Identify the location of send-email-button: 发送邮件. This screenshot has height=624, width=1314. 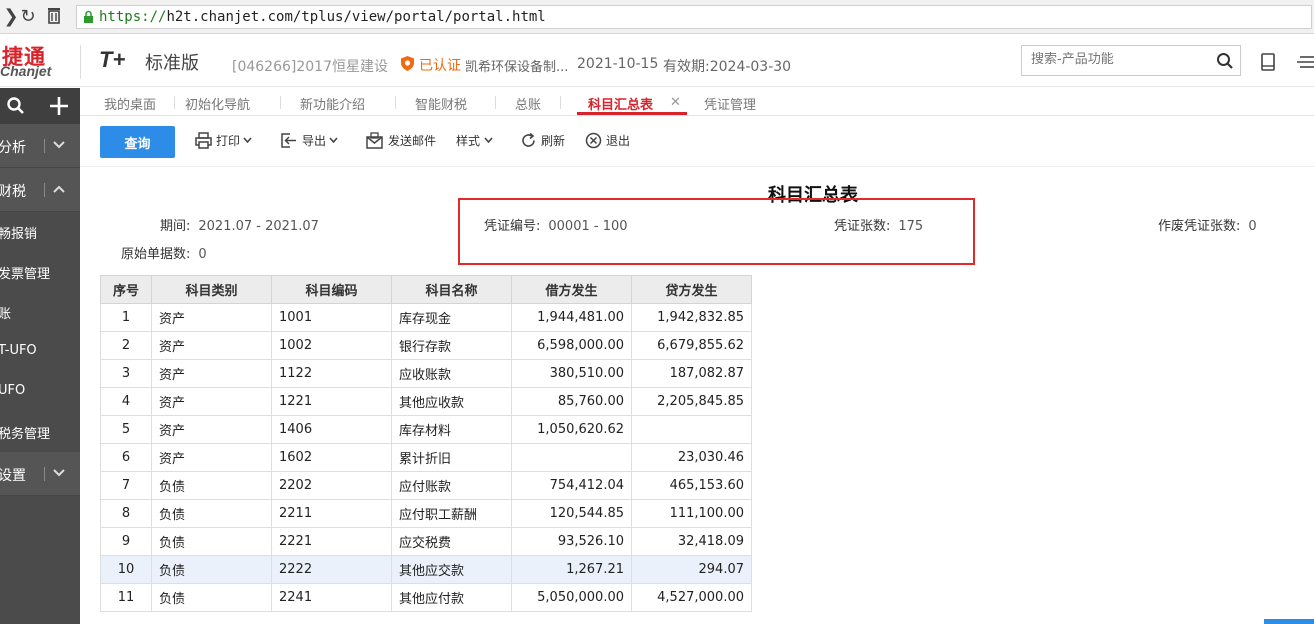
(412, 140).